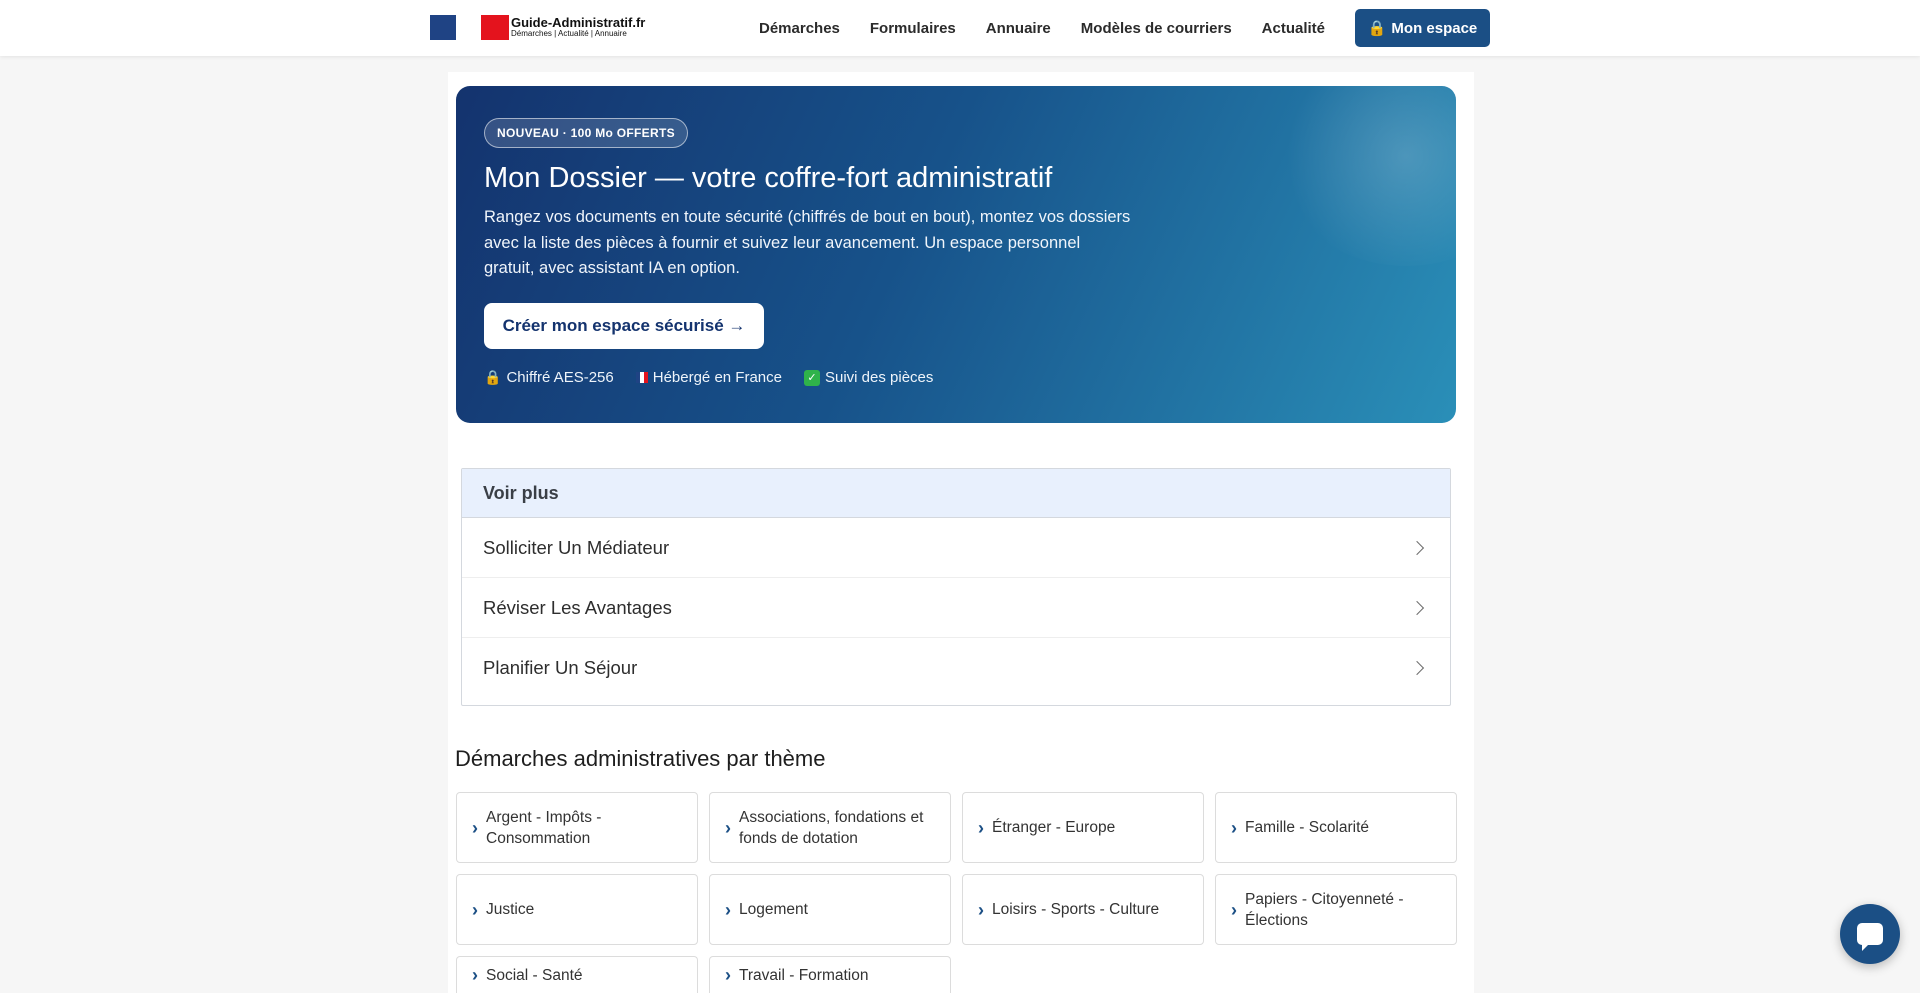  I want to click on nav-demarches: Démarches, so click(799, 28).